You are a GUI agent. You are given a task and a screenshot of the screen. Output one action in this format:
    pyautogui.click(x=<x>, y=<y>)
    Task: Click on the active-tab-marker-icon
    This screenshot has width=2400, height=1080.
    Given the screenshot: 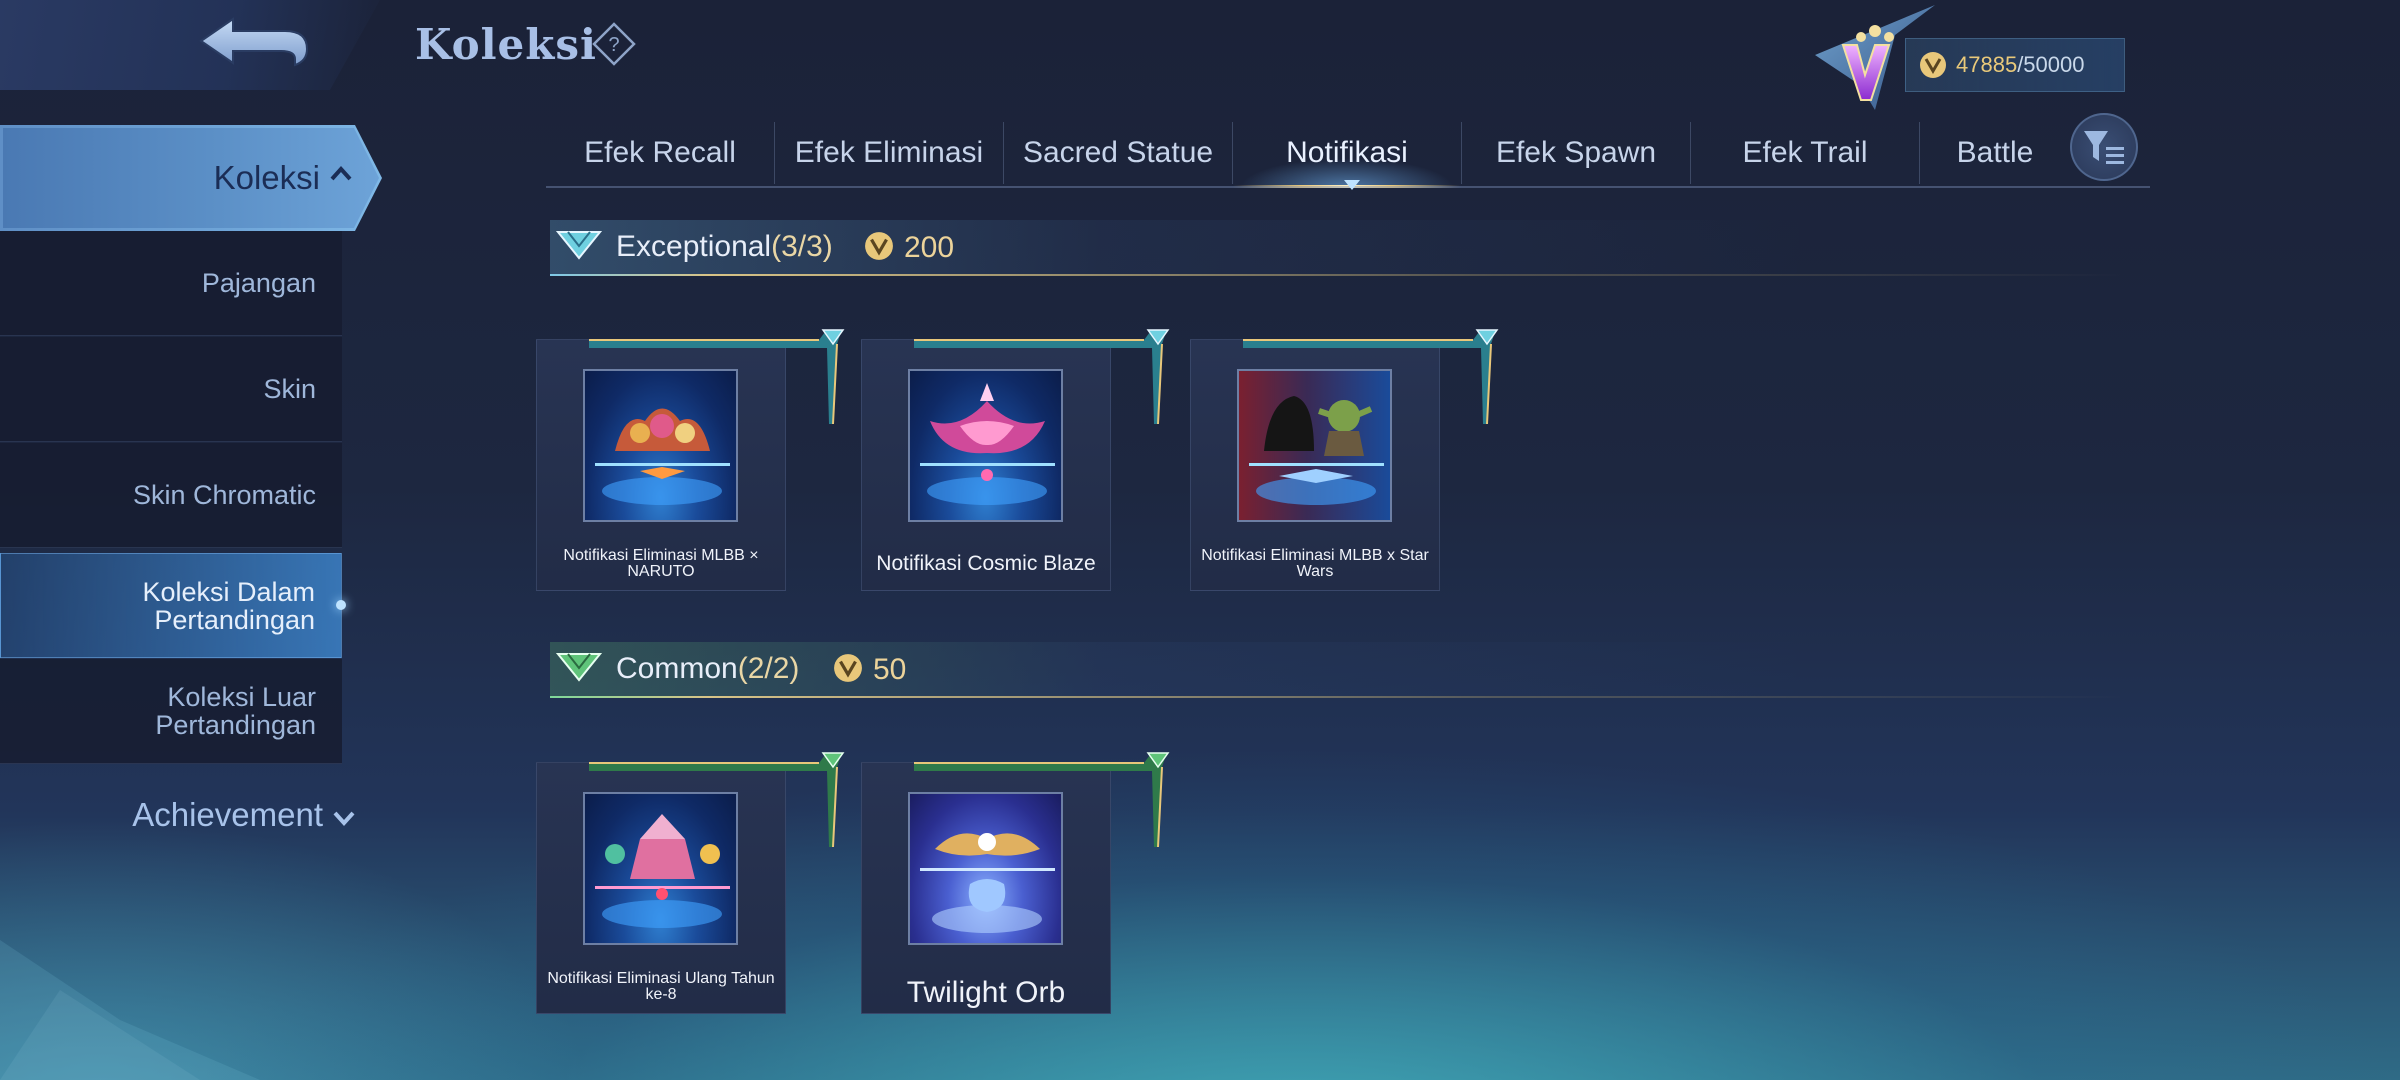 What is the action you would take?
    pyautogui.click(x=1352, y=185)
    